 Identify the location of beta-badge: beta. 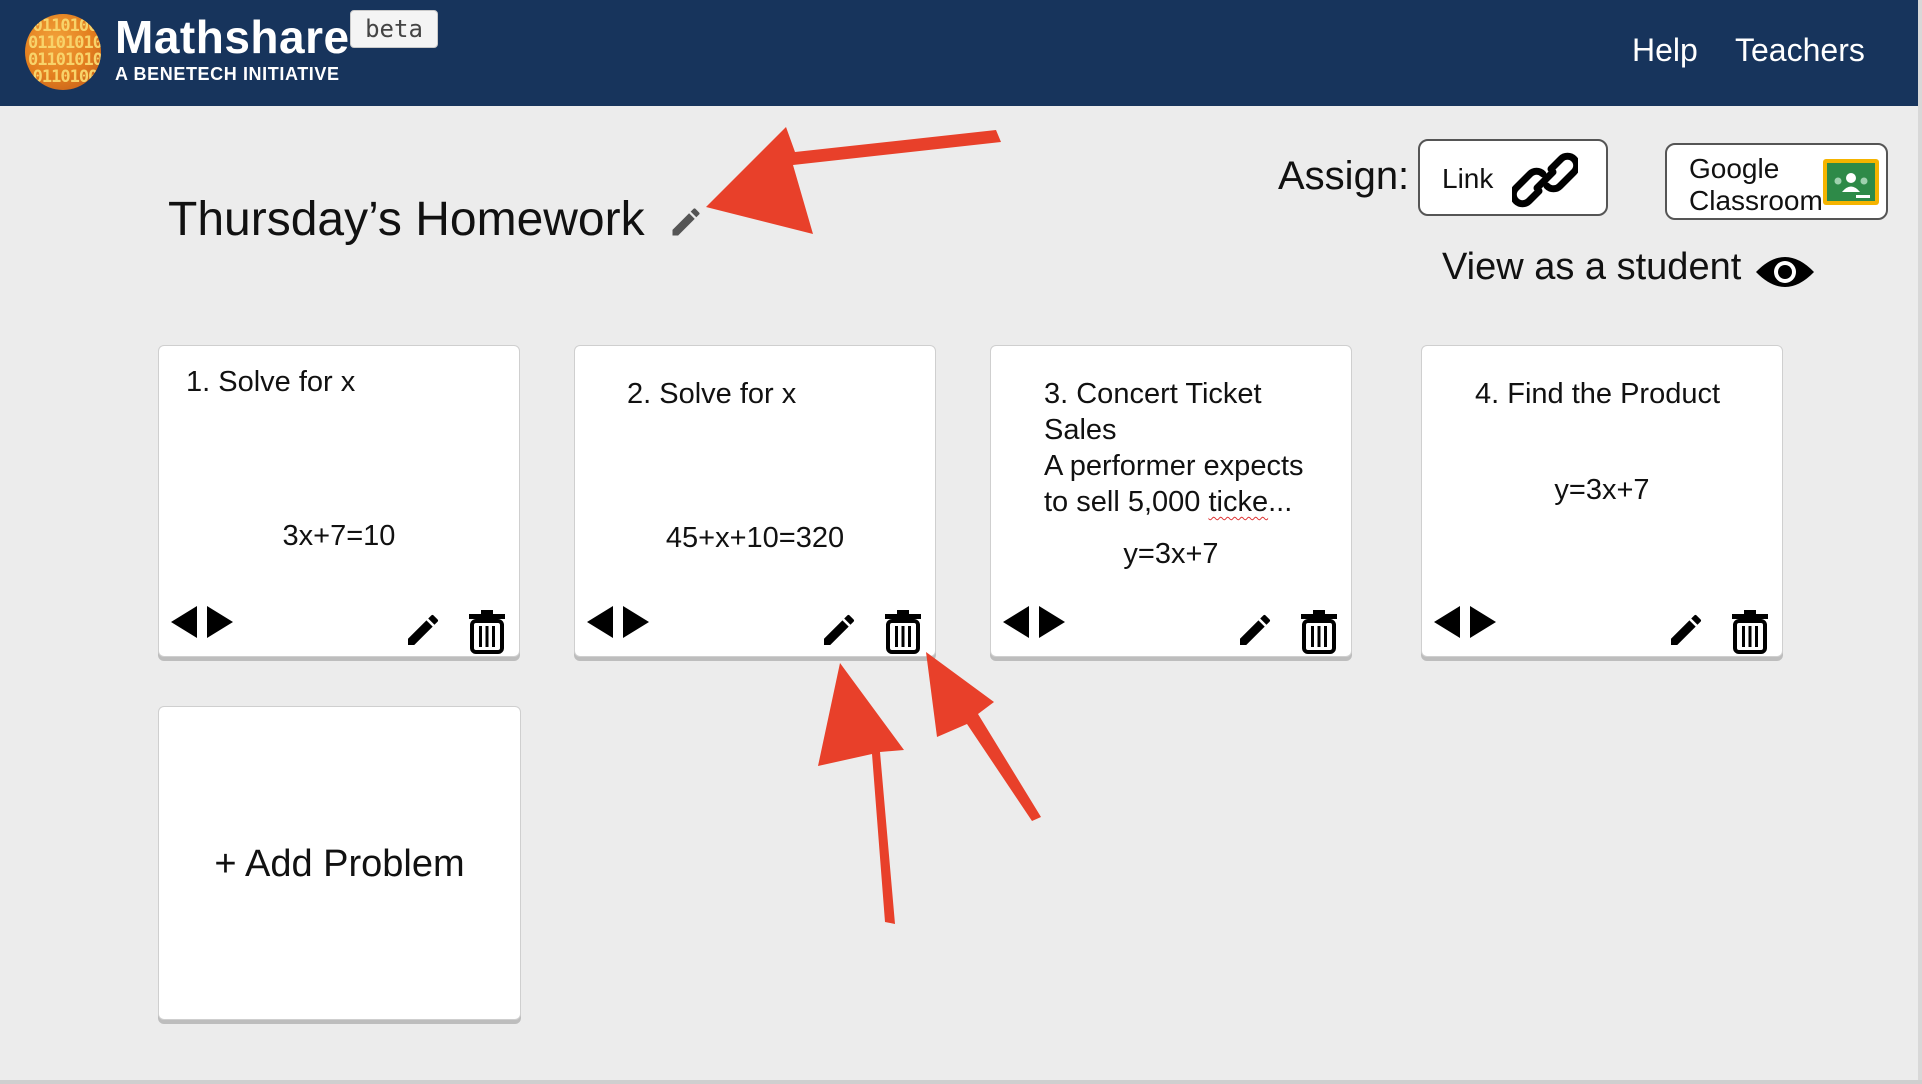
(394, 29).